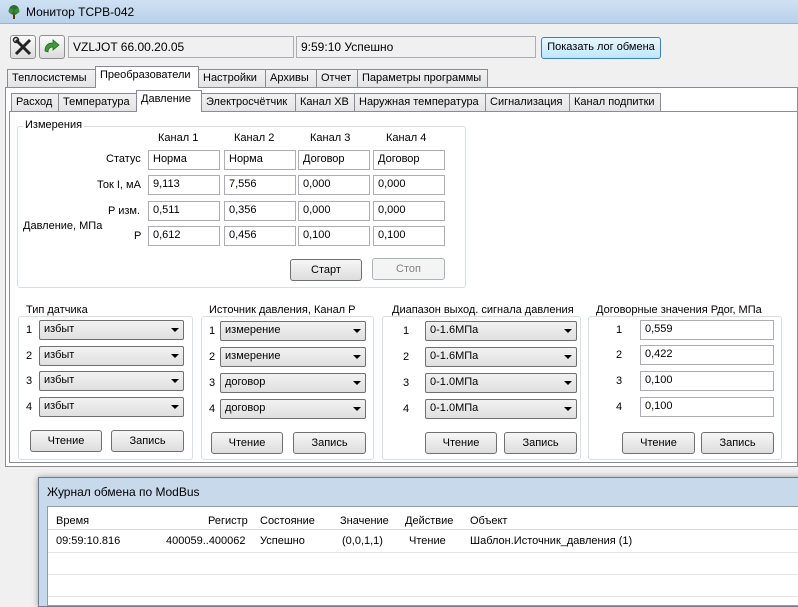 The width and height of the screenshot is (798, 607). I want to click on log-cell-value: (0,0,1,1), so click(362, 541).